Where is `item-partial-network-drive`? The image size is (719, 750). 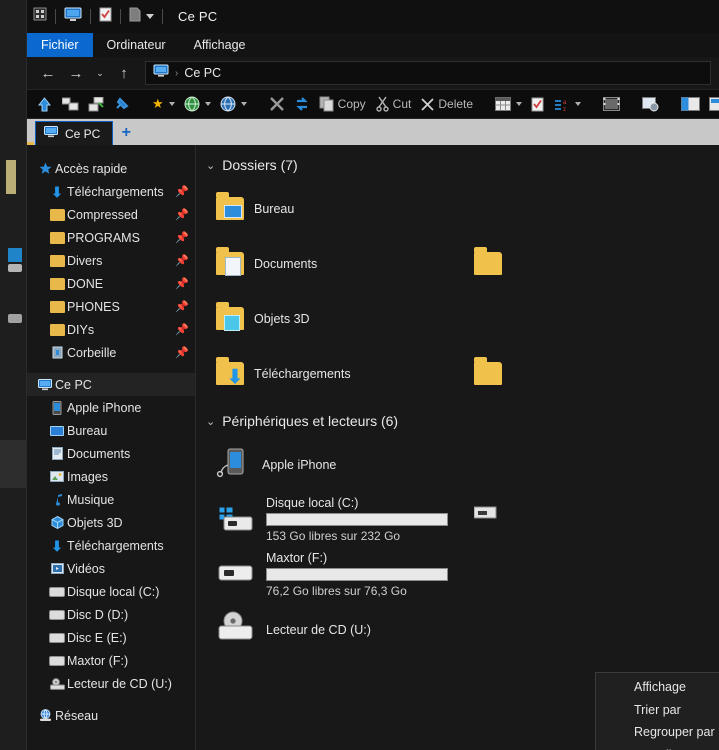
item-partial-network-drive is located at coordinates (528, 519).